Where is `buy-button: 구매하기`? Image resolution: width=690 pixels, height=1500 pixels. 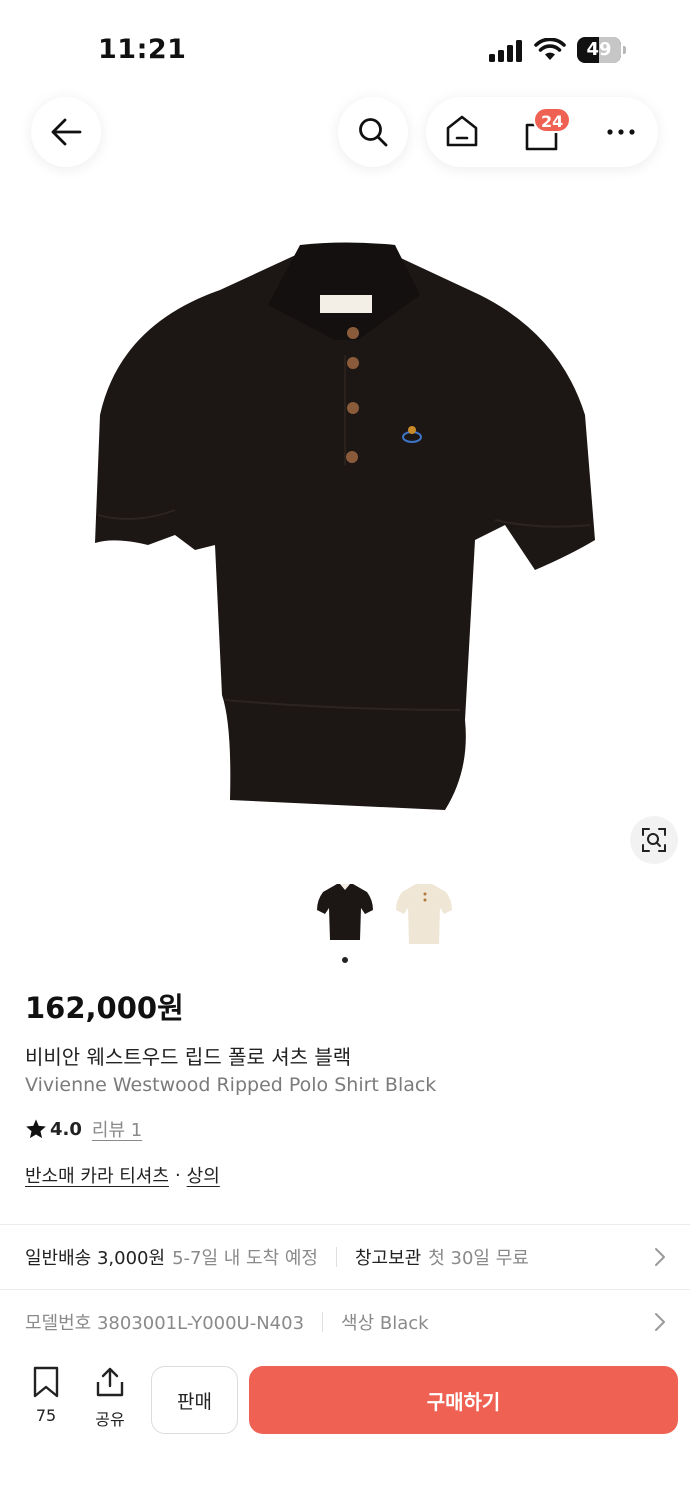 buy-button: 구매하기 is located at coordinates (463, 1400).